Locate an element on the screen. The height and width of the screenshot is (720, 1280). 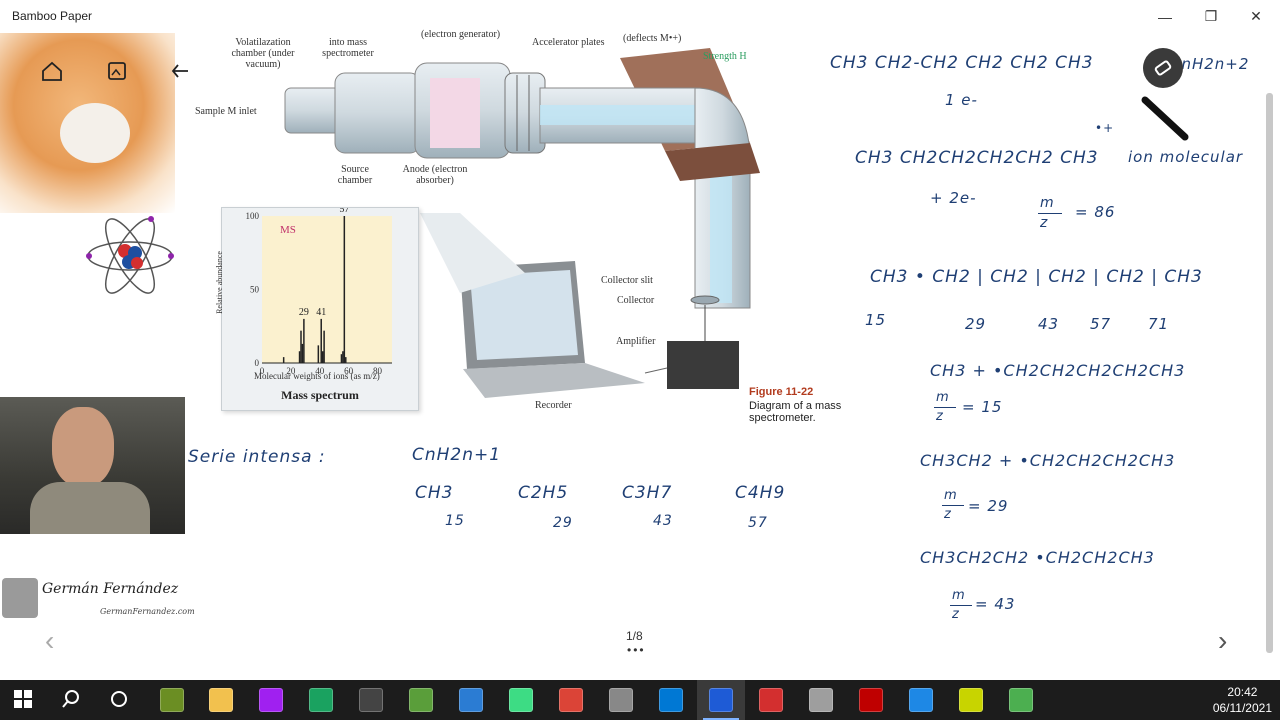
next-page-button: › is located at coordinates (1222, 641).